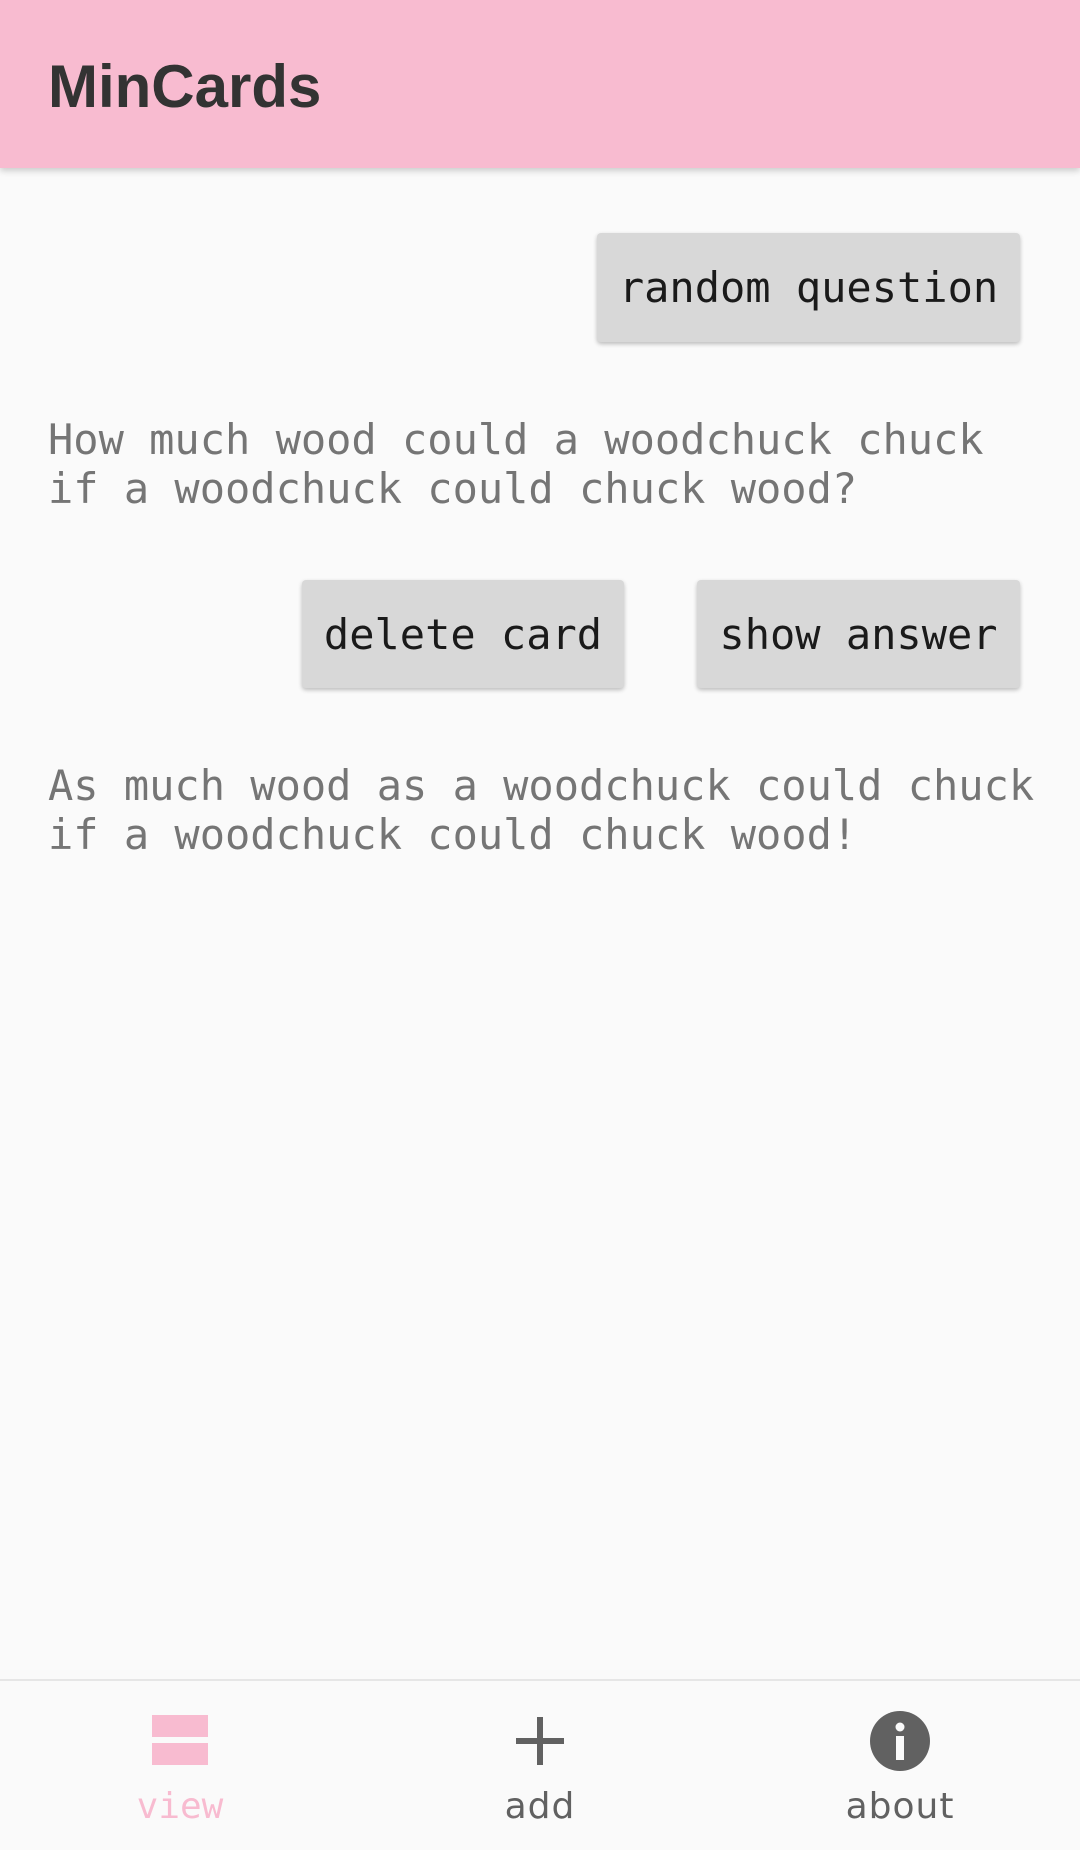 The width and height of the screenshot is (1080, 1850). Describe the element at coordinates (540, 1806) in the screenshot. I see `nav-label-add: add` at that location.